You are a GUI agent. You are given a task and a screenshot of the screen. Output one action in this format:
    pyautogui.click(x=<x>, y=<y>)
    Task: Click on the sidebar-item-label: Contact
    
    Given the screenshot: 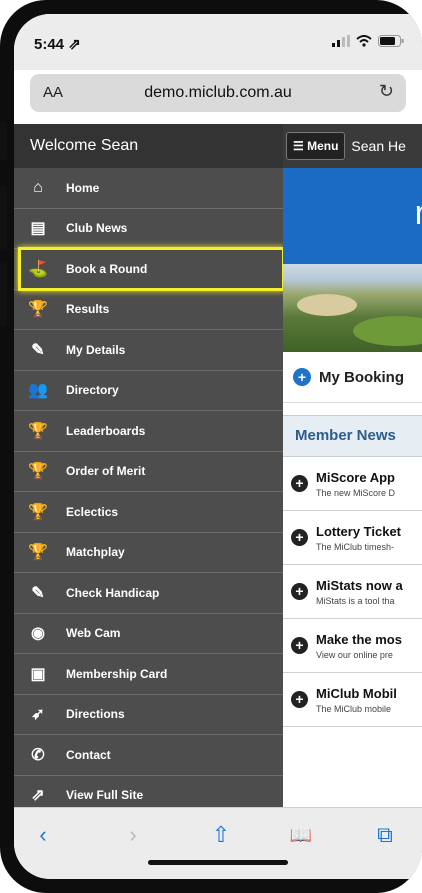 What is the action you would take?
    pyautogui.click(x=88, y=754)
    